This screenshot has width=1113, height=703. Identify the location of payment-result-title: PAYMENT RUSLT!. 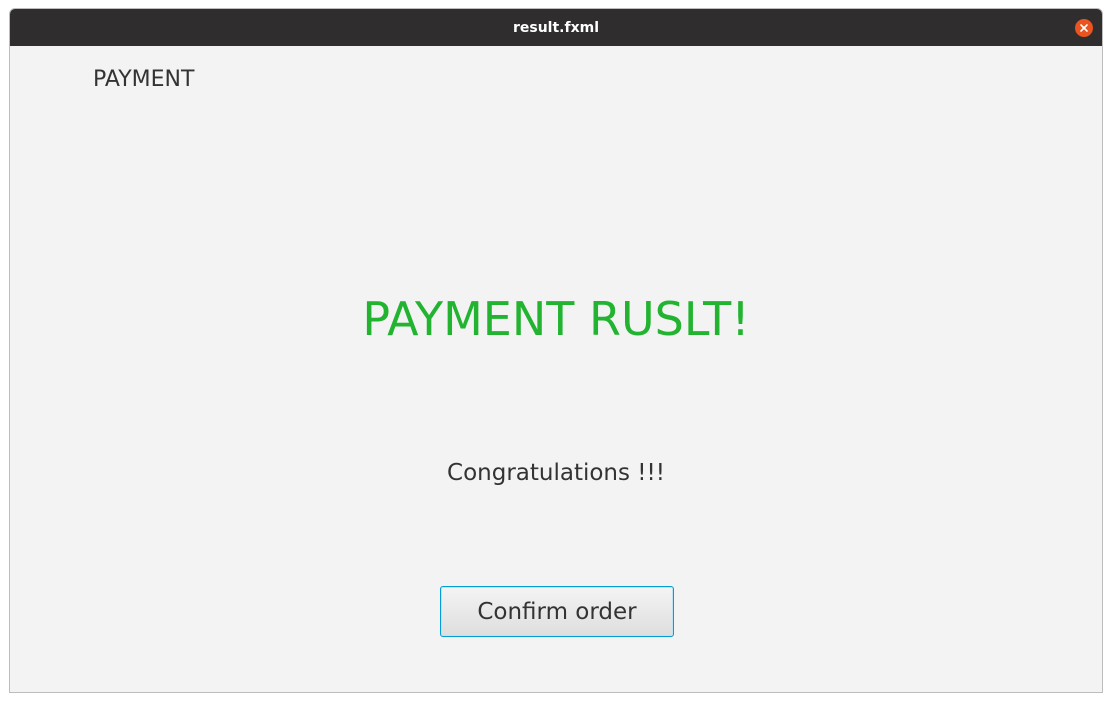
(556, 319).